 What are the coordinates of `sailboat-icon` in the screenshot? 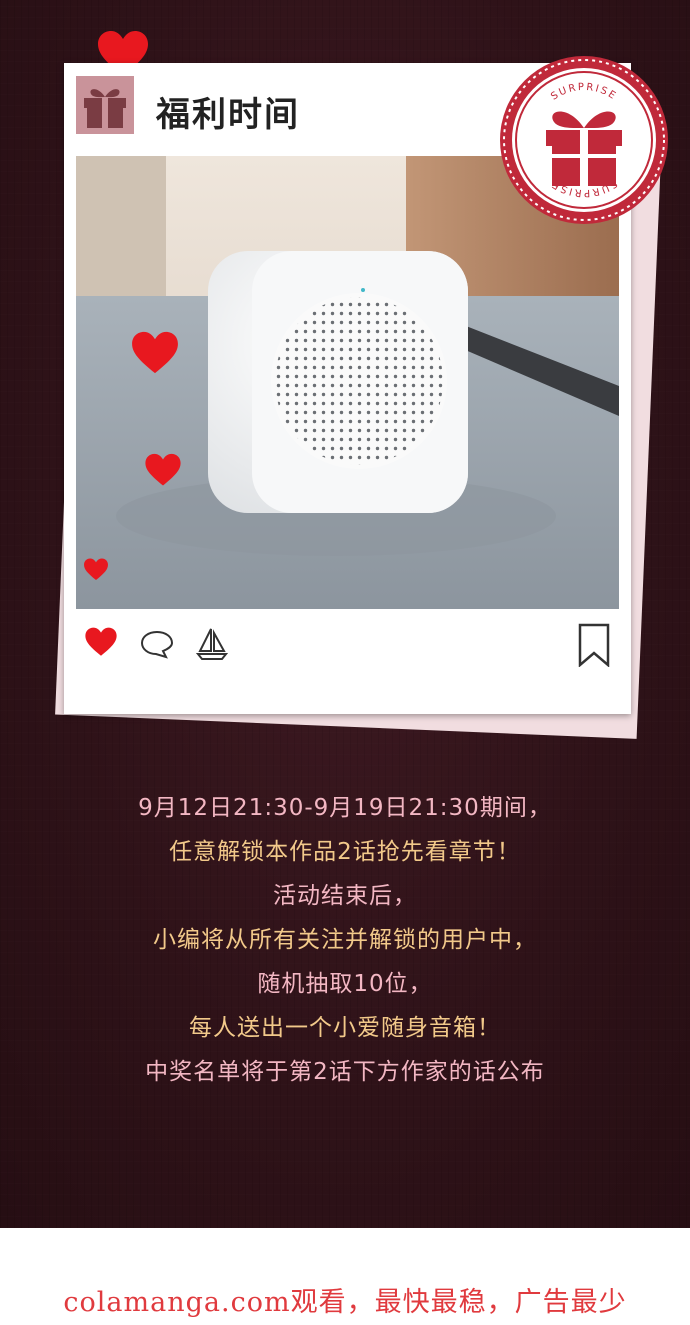 It's located at (212, 644).